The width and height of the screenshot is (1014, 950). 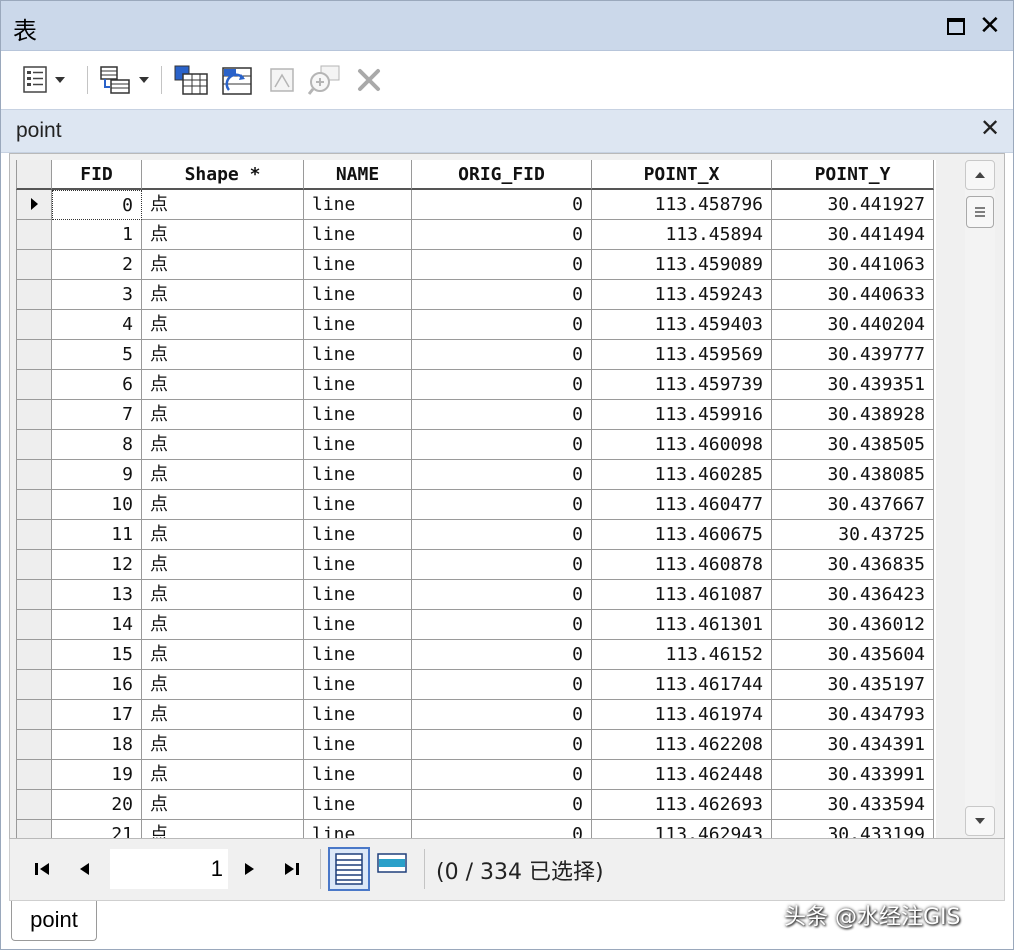 What do you see at coordinates (97, 355) in the screenshot?
I see `cell-fid: 5` at bounding box center [97, 355].